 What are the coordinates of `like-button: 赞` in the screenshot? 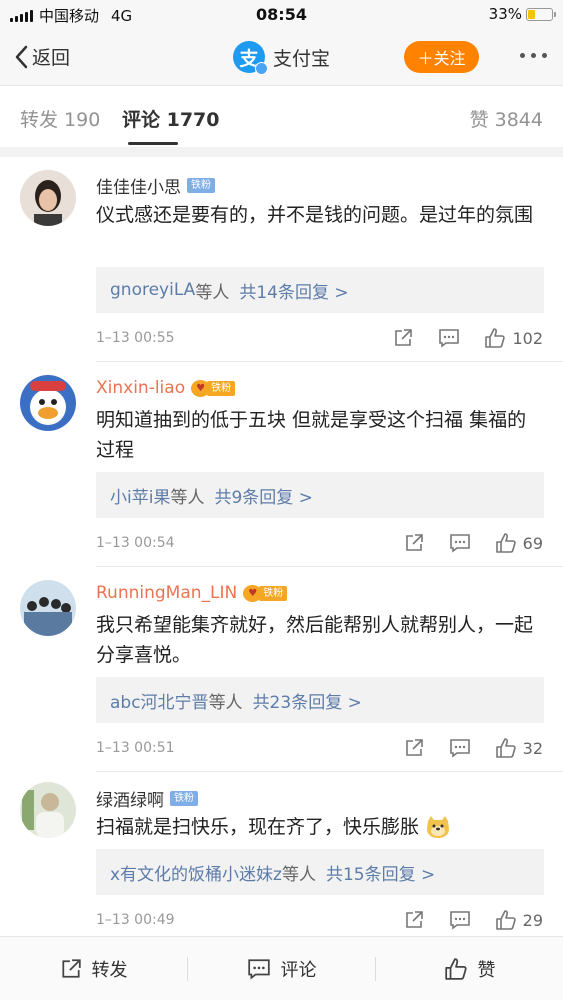 It's located at (469, 969).